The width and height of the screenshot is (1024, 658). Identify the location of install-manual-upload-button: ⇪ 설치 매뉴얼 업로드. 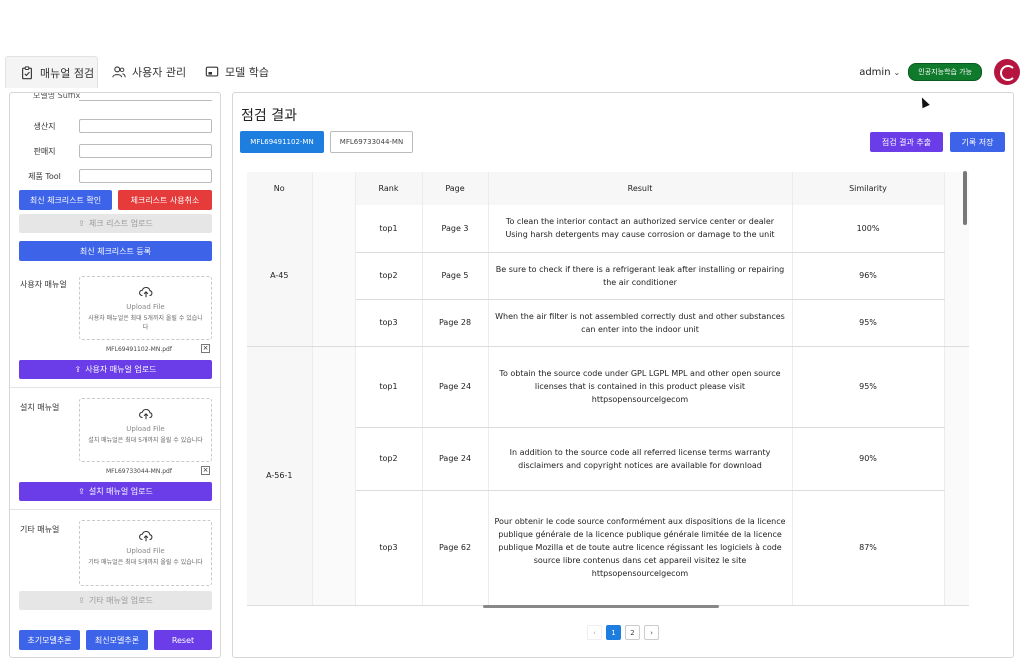
(115, 491).